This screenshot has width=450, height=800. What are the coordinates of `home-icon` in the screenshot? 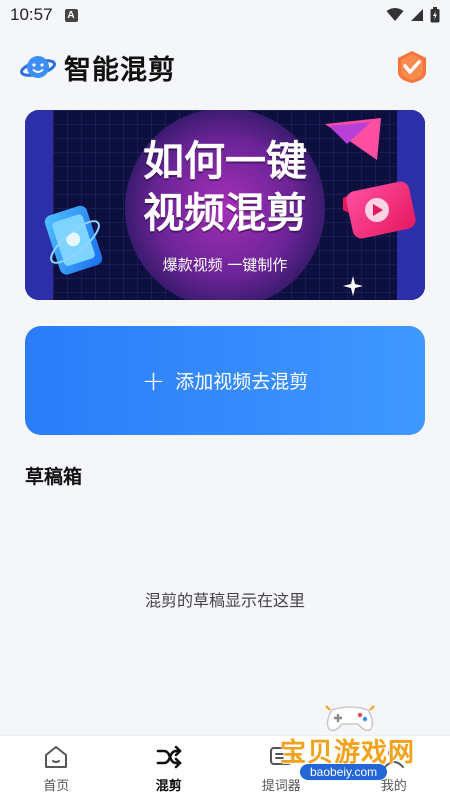 It's located at (56, 756).